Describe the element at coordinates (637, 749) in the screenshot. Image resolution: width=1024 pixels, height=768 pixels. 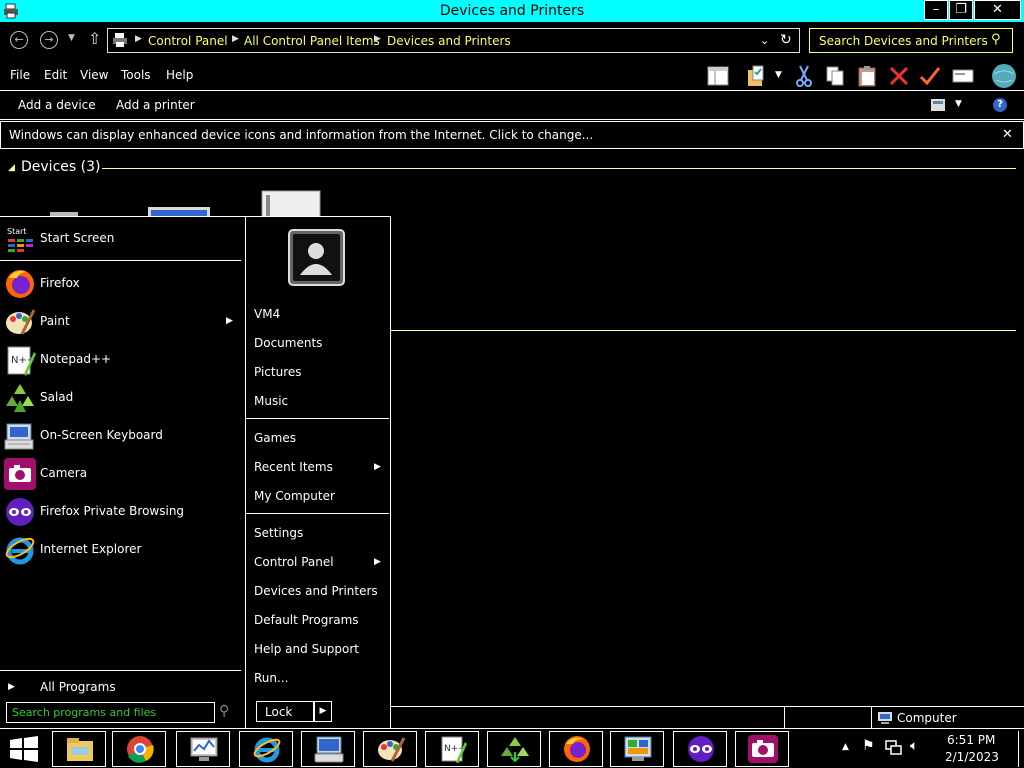
I see `taskbar-control-panel` at that location.